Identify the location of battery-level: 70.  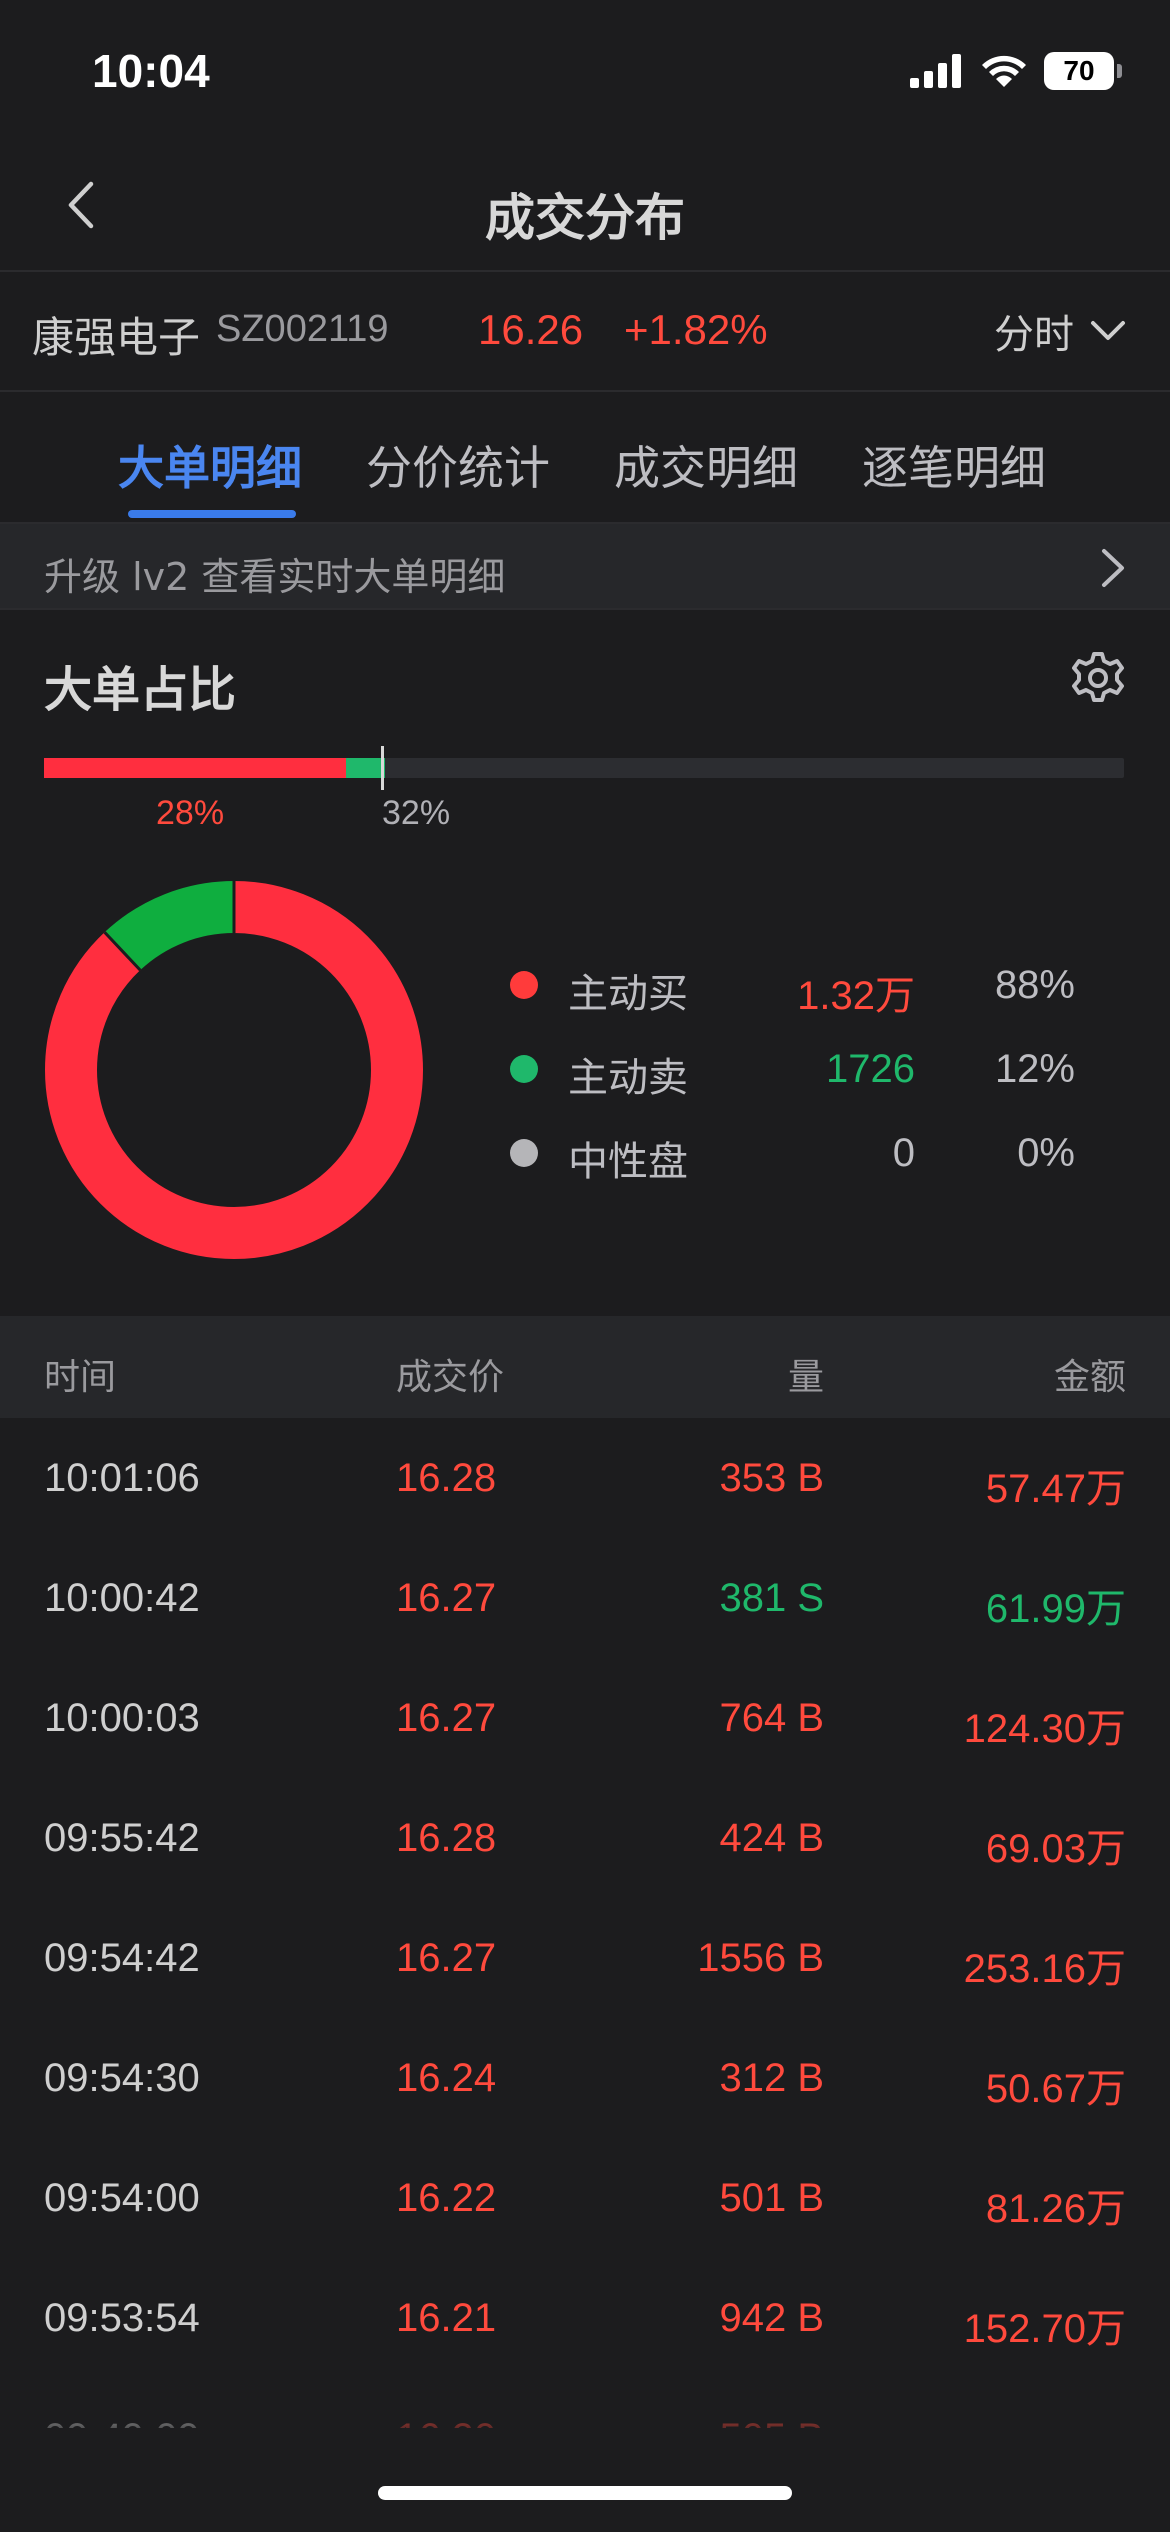
(1079, 70).